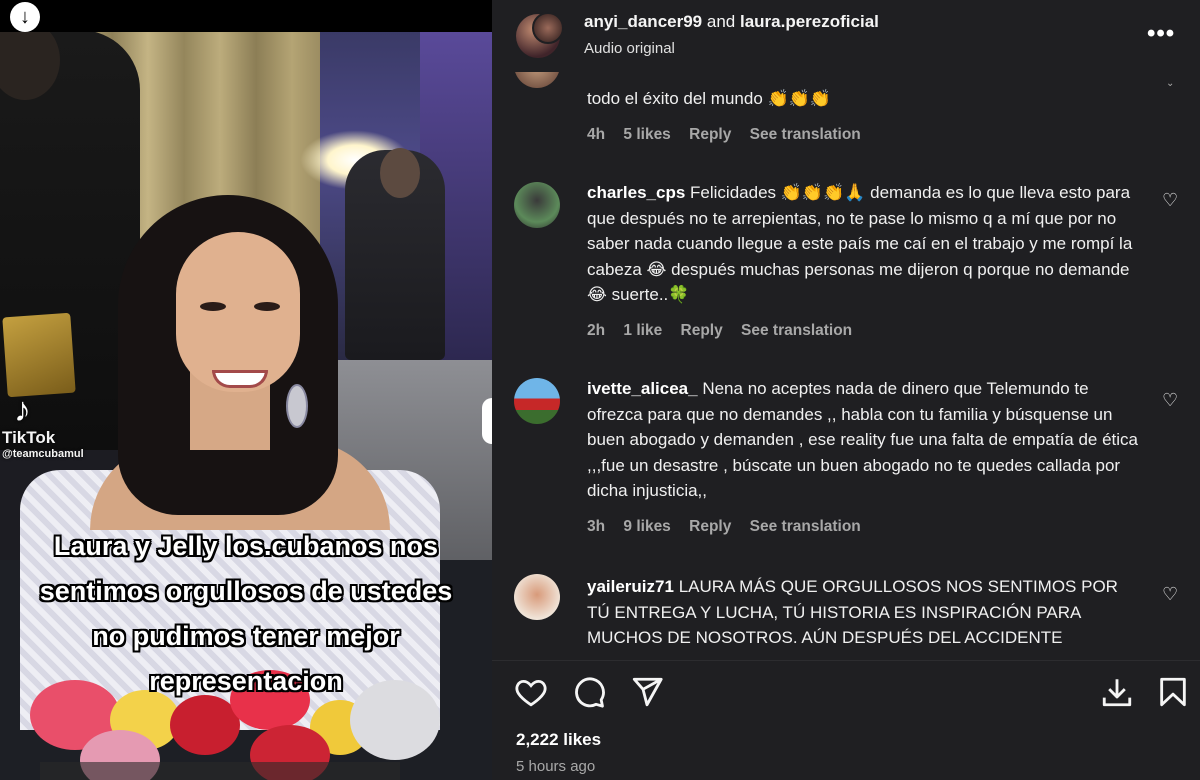 This screenshot has width=1200, height=780. What do you see at coordinates (213, 306) in the screenshot?
I see `left-eye` at bounding box center [213, 306].